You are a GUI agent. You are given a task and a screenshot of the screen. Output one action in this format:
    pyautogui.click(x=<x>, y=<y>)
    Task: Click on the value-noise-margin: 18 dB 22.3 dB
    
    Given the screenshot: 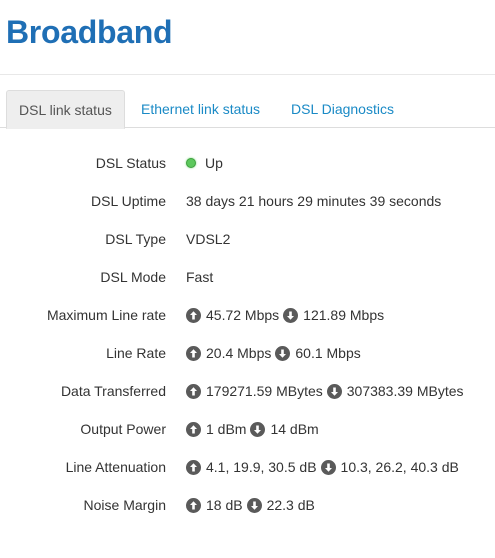 What is the action you would take?
    pyautogui.click(x=250, y=505)
    